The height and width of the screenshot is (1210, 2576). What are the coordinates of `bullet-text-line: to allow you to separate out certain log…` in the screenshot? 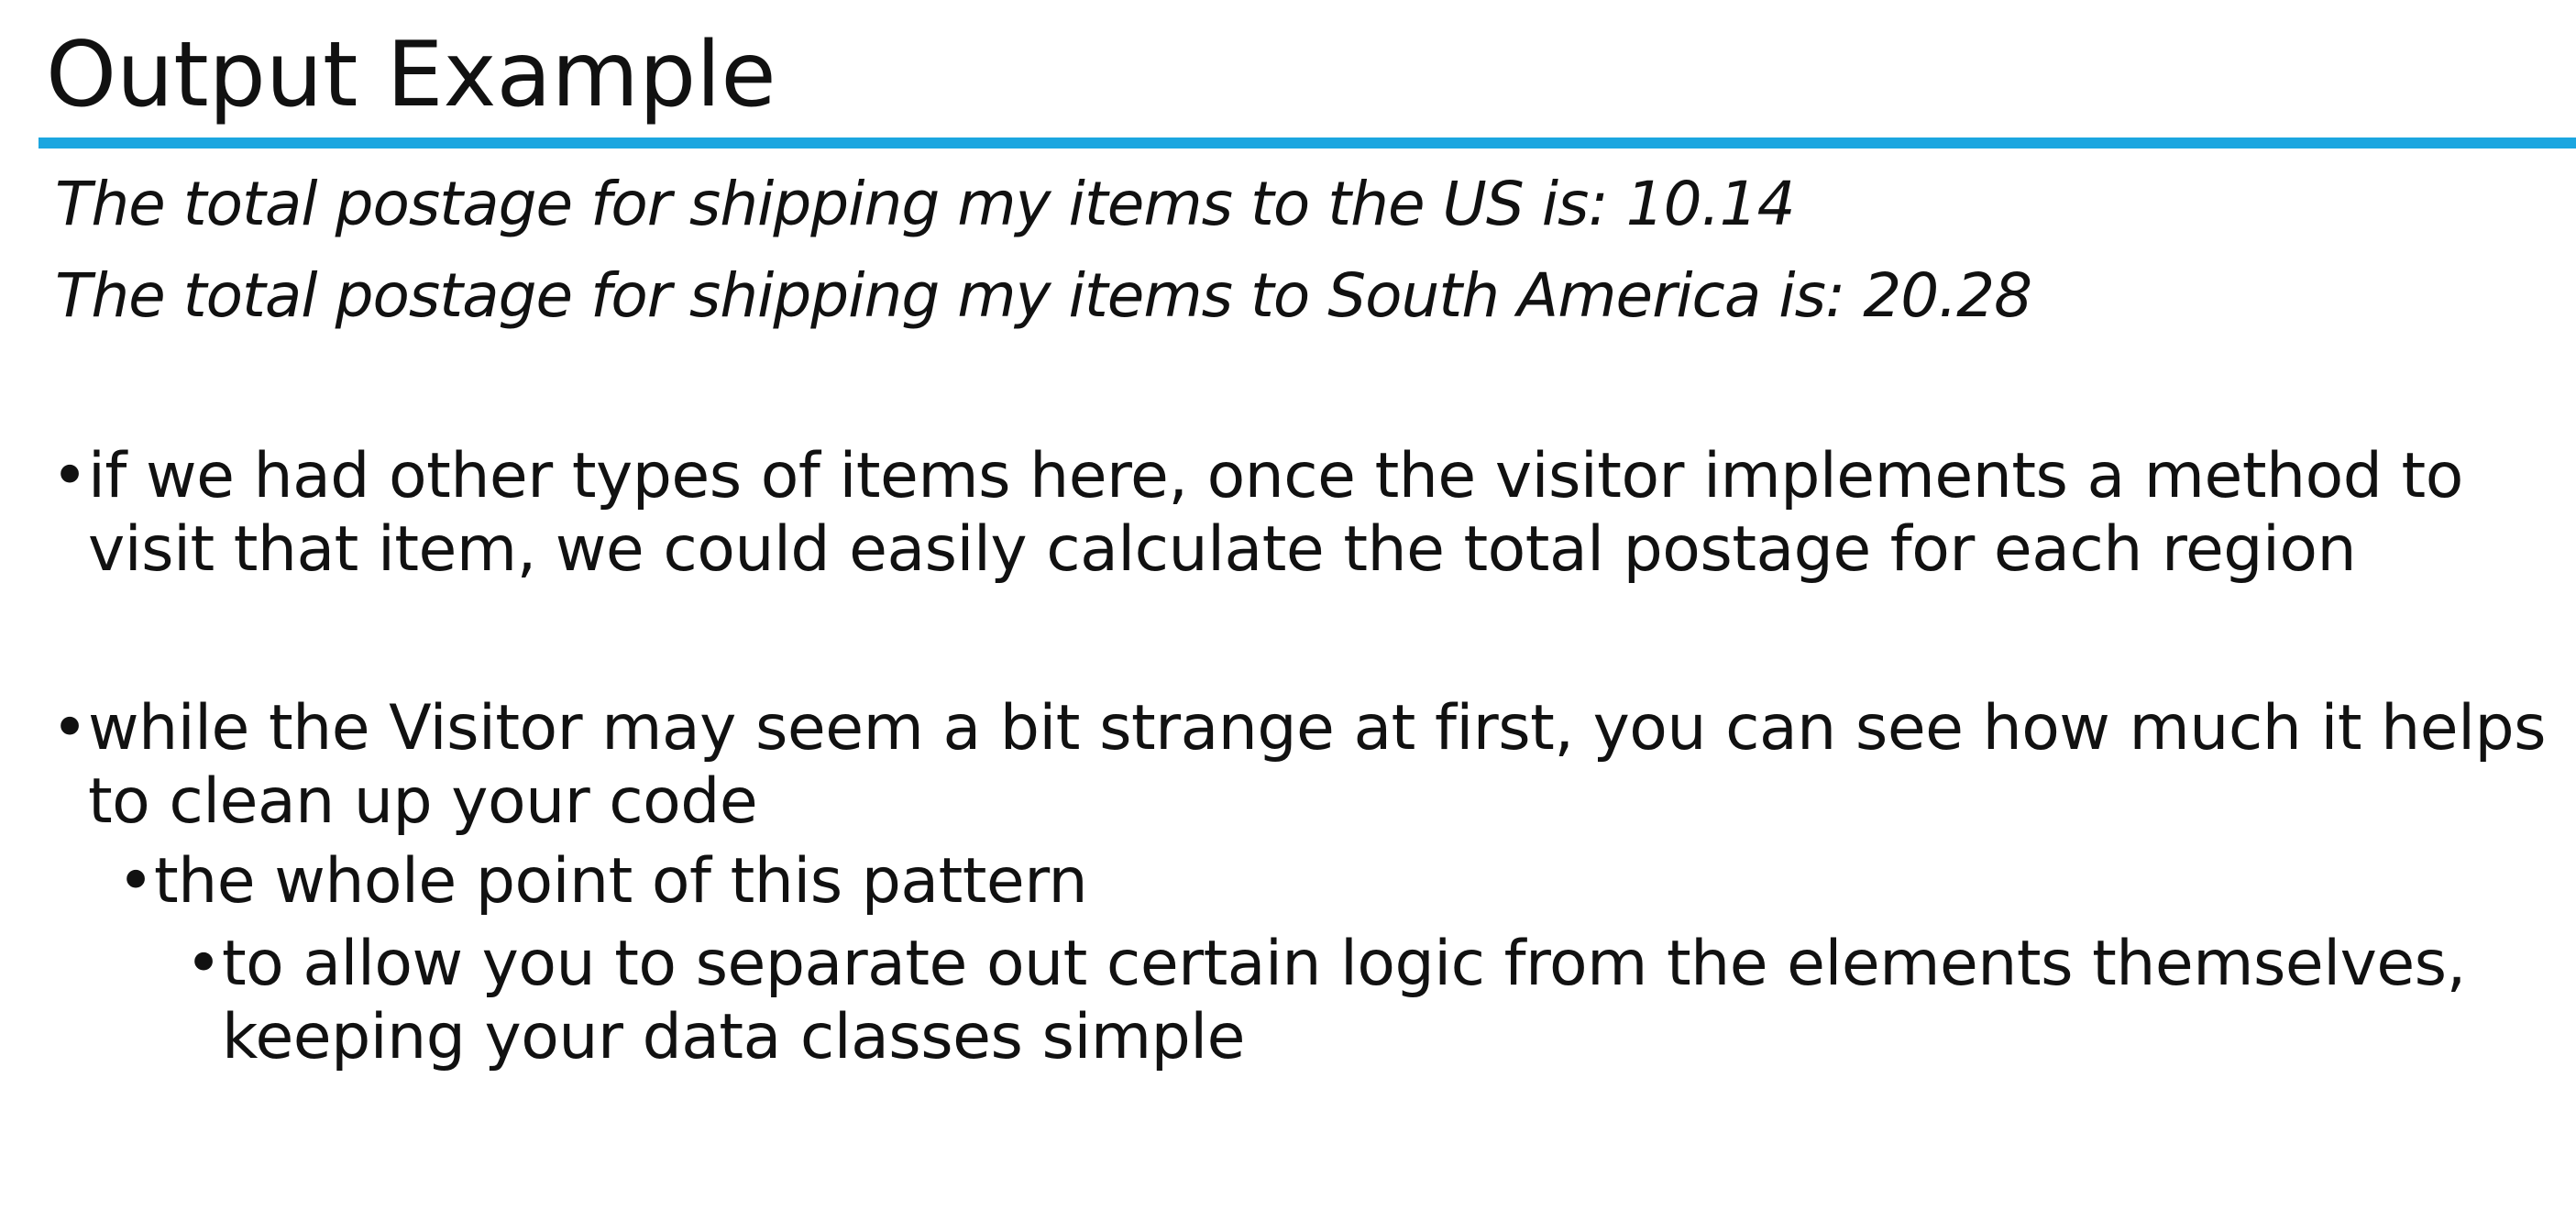 It's located at (1344, 964).